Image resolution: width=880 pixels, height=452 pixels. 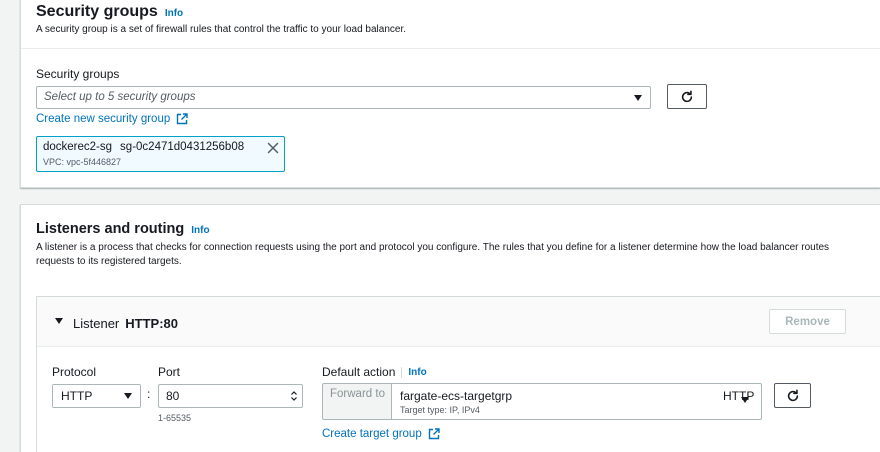 I want to click on protocol-select: HTTP, so click(x=96, y=396).